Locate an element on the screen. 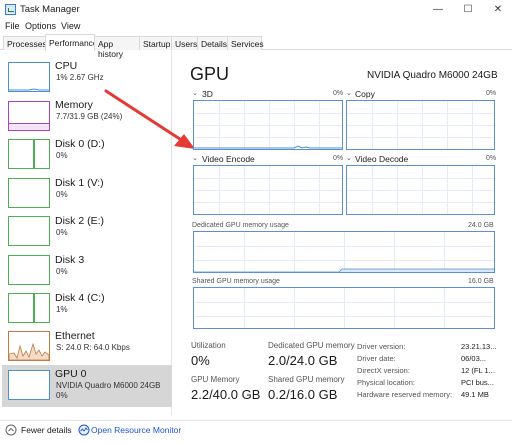 Image resolution: width=512 pixels, height=445 pixels. utilization-label: Utilization is located at coordinates (208, 345).